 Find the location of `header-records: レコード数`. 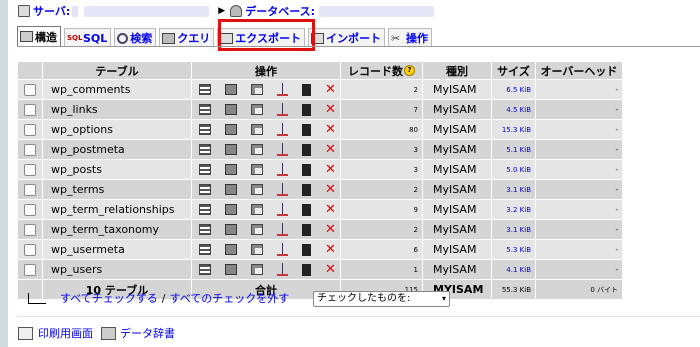

header-records: レコード数 is located at coordinates (375, 71).